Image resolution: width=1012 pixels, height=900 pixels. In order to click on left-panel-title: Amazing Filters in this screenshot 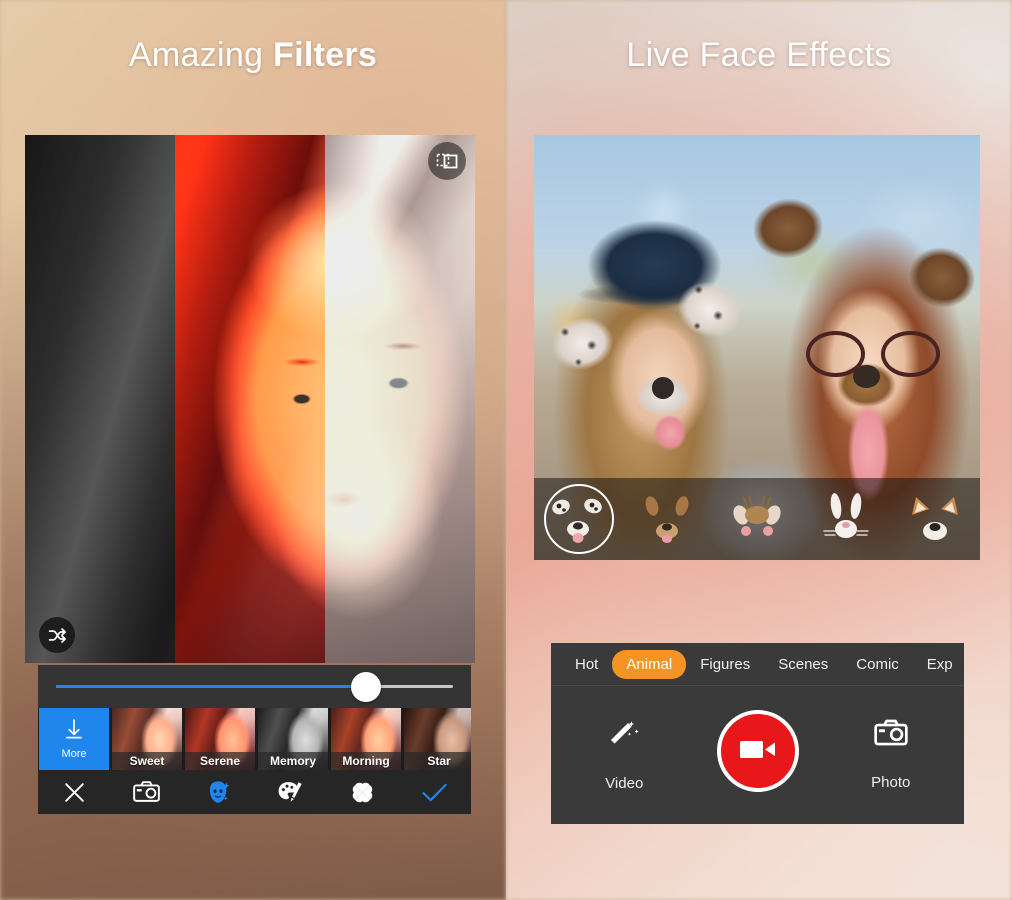, I will do `click(253, 55)`.